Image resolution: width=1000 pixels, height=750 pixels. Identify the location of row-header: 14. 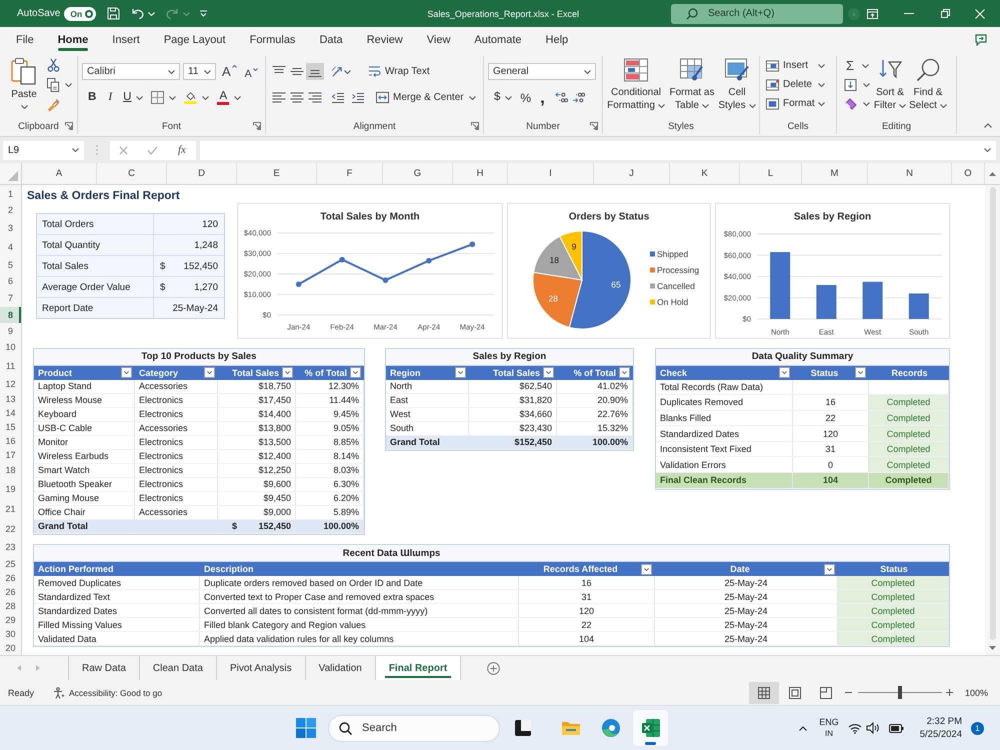
(10, 413).